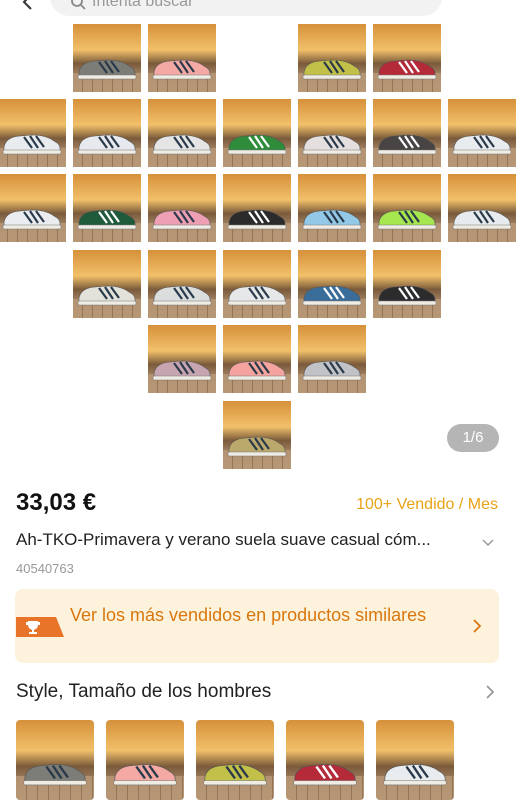 The image size is (516, 800). Describe the element at coordinates (56, 502) in the screenshot. I see `product-price: 33,03 €` at that location.